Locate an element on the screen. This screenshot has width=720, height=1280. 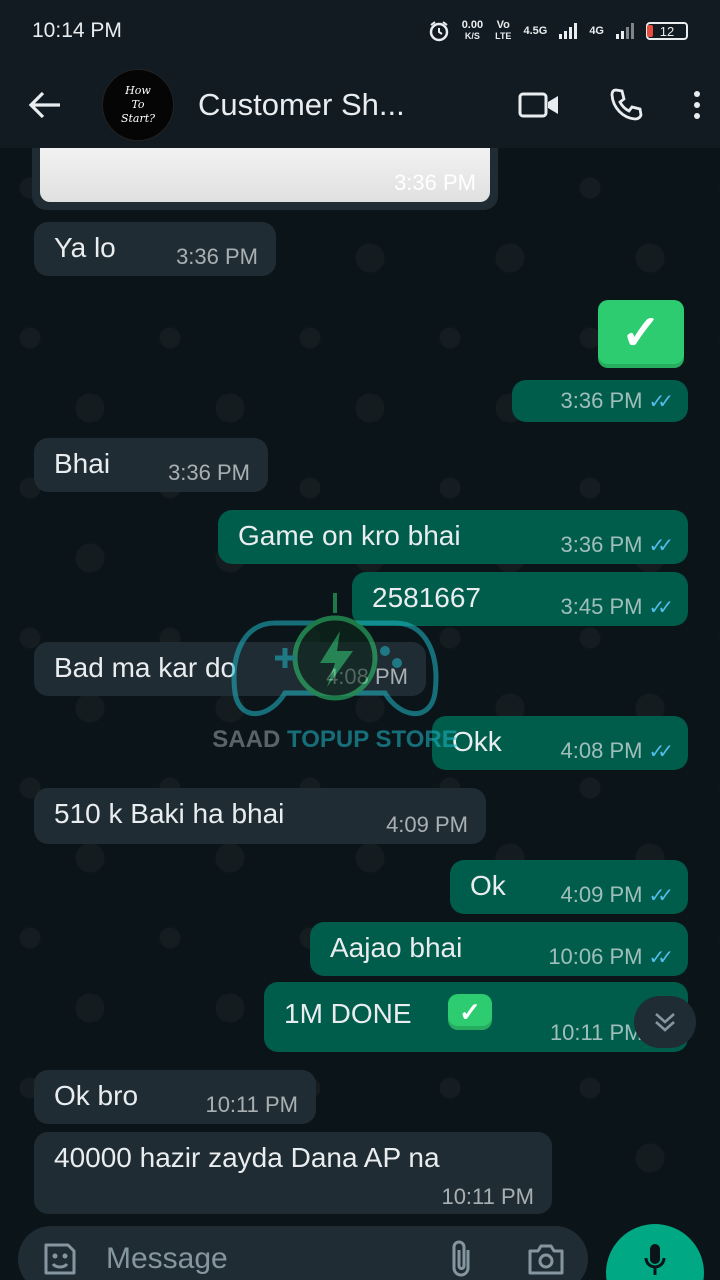
message-outgoing: Okk 4:08 PM ✓✓ is located at coordinates (560, 743).